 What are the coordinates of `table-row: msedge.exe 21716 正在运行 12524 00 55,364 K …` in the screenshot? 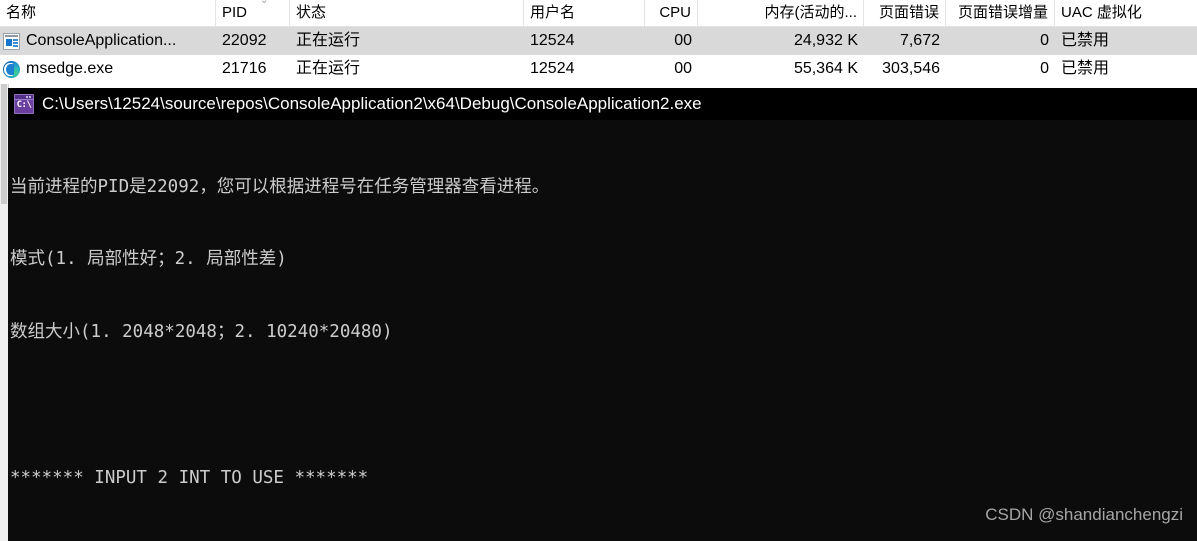 It's located at (598, 69).